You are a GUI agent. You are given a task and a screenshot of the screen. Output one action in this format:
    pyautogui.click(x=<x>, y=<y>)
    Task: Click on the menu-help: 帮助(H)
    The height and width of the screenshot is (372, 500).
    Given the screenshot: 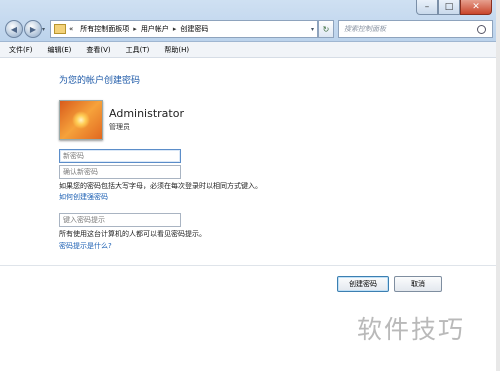 What is the action you would take?
    pyautogui.click(x=176, y=50)
    